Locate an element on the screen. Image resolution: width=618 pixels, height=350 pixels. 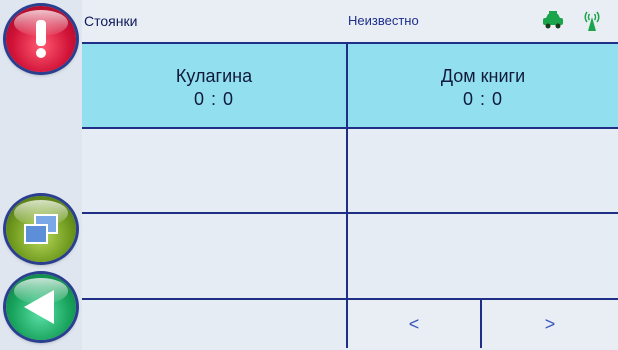
next-page-label: > is located at coordinates (550, 323).